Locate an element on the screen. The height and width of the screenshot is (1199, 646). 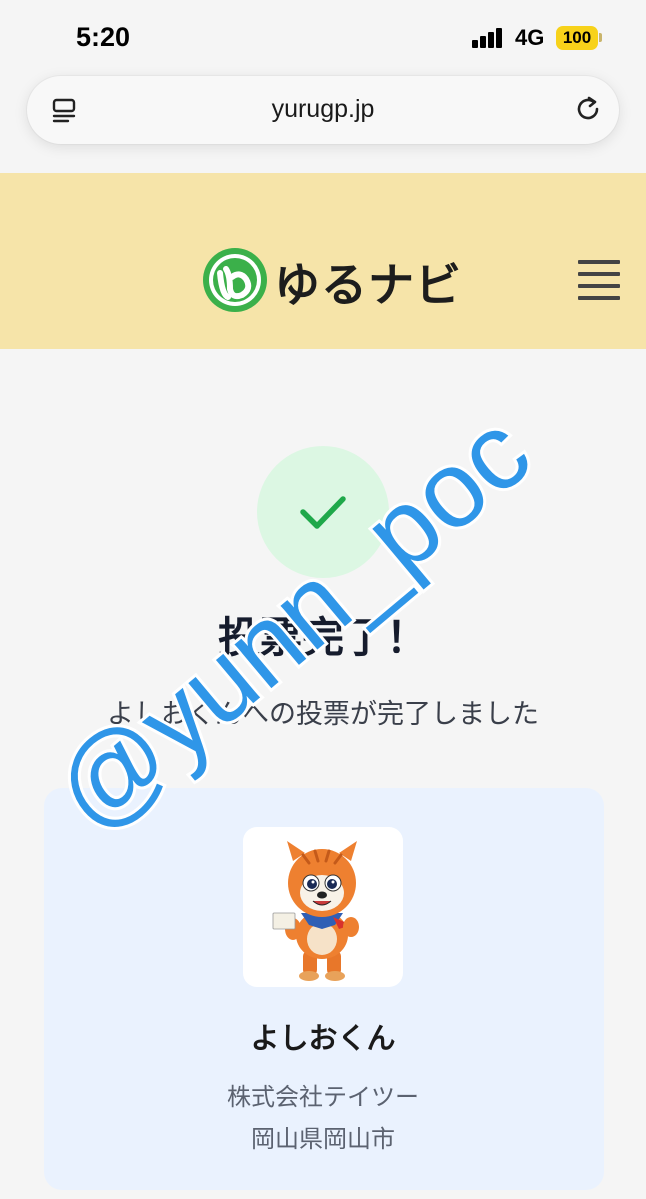
hamburger-menu-button is located at coordinates (598, 280).